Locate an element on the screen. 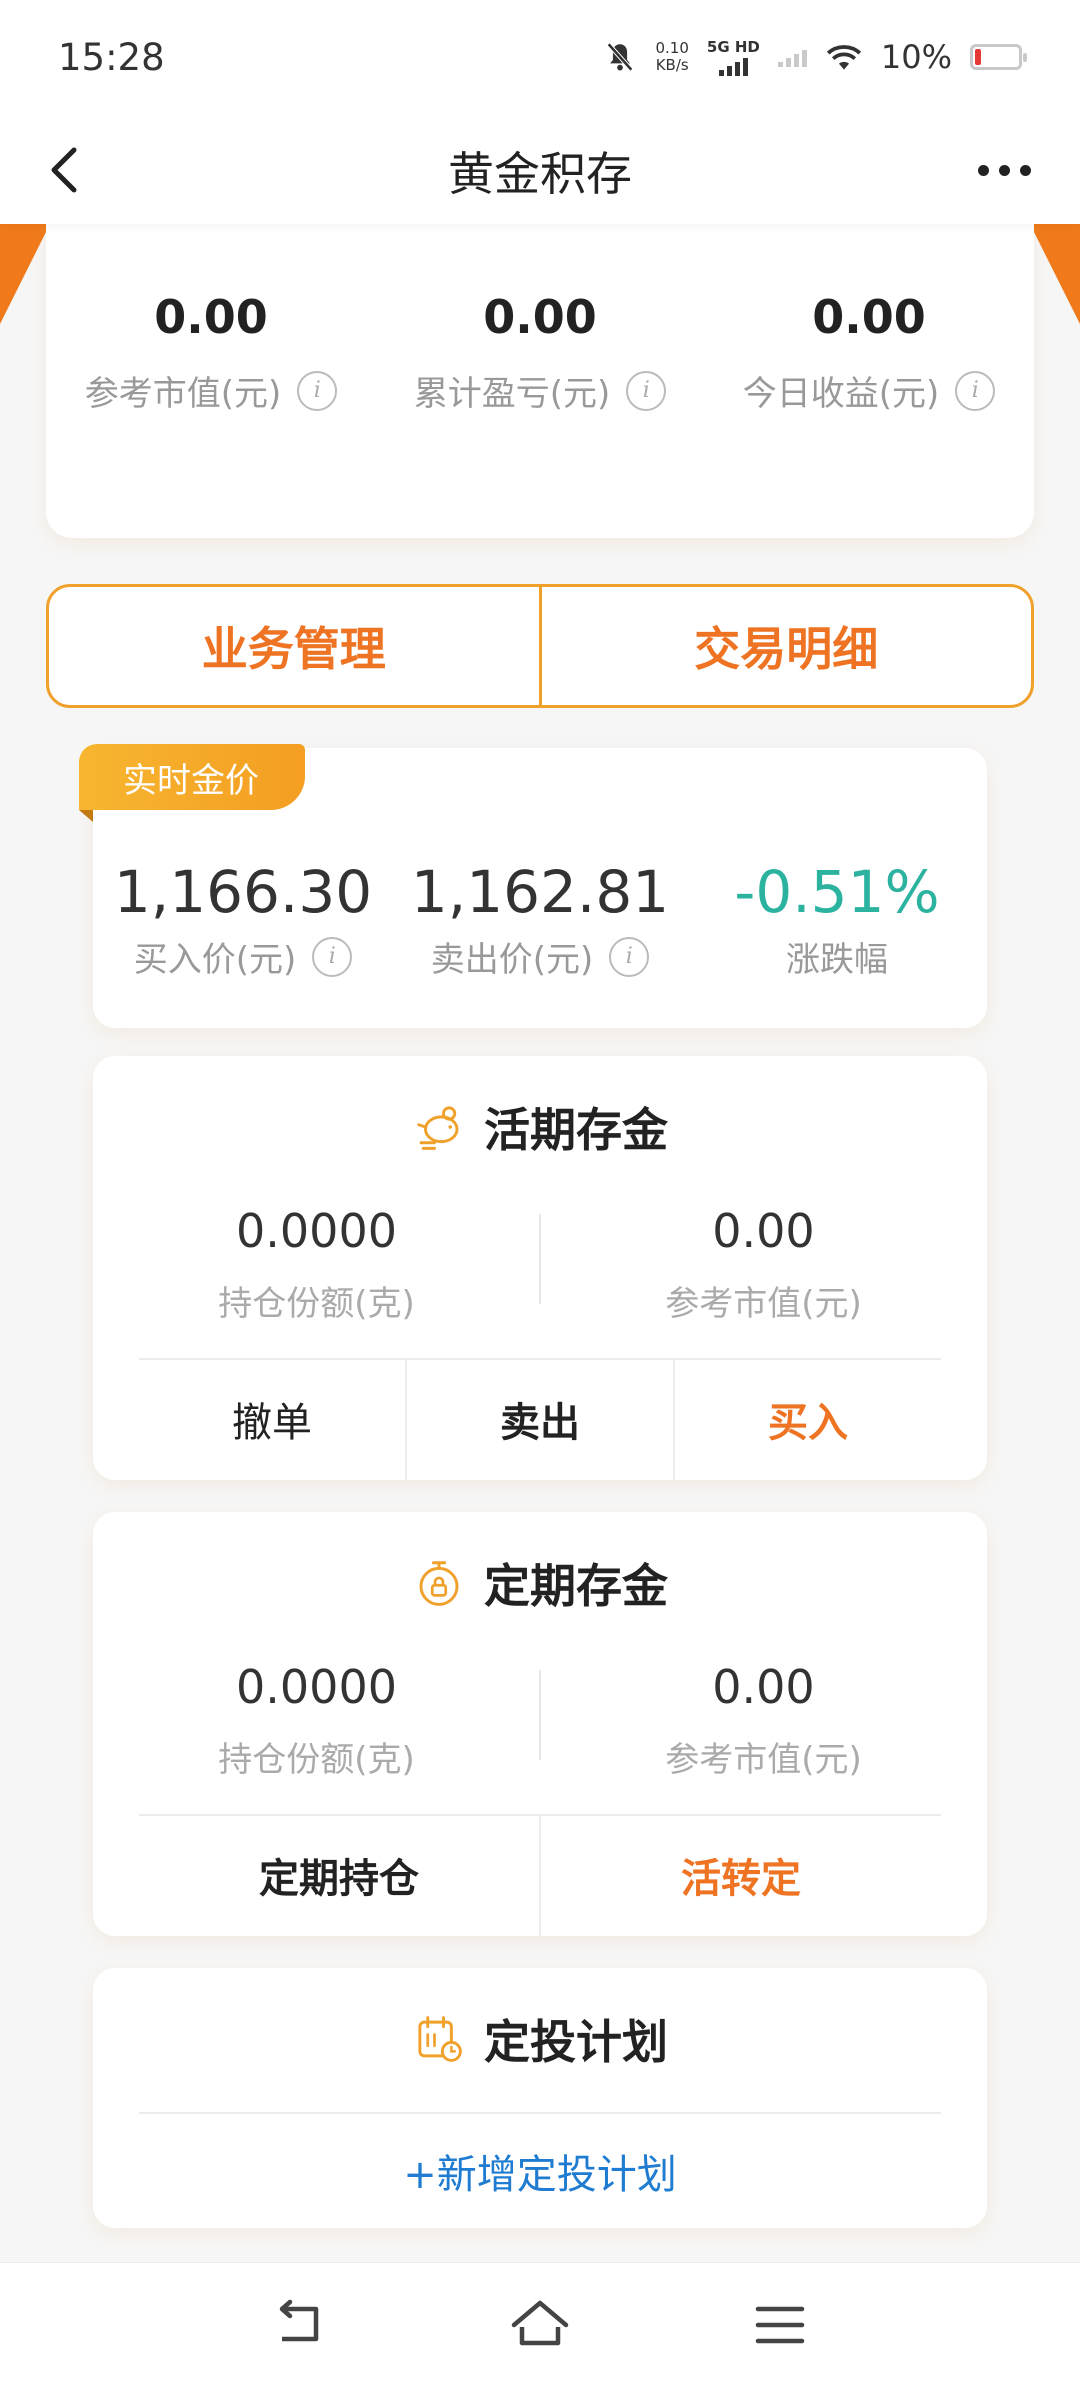  current-actions: 撤单 卖出 买入 is located at coordinates (540, 1419).